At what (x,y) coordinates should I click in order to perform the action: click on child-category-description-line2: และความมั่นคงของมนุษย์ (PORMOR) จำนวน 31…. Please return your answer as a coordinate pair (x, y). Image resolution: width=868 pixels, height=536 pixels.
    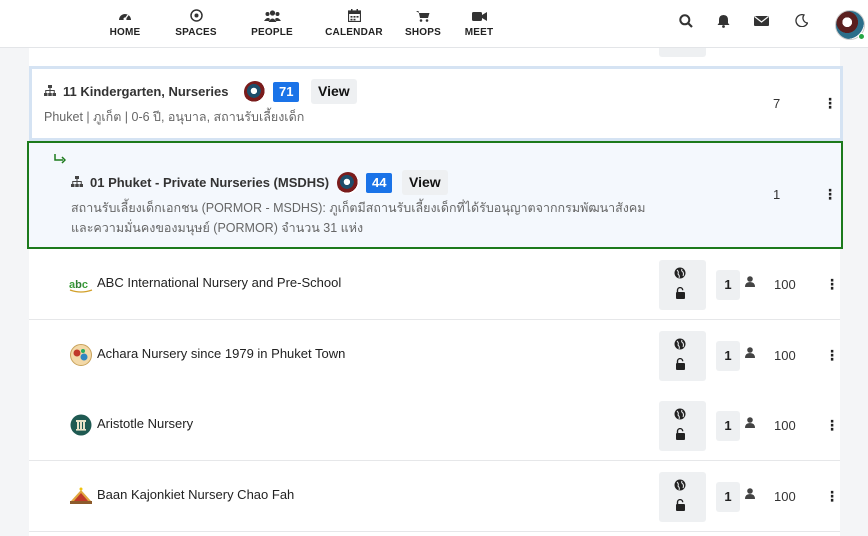
    Looking at the image, I should click on (217, 228).